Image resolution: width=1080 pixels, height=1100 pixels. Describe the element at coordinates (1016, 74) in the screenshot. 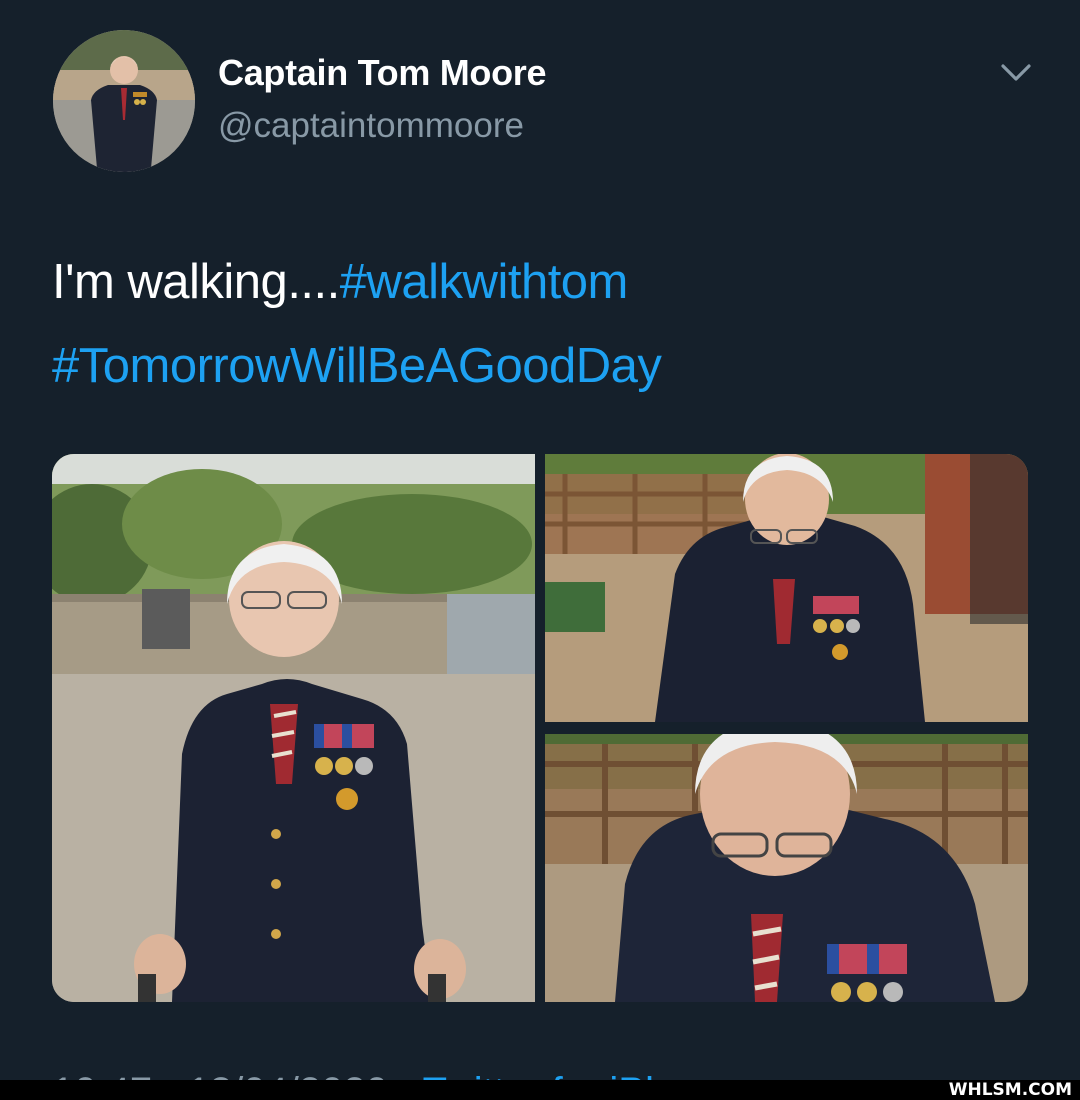

I see `chevron-down-icon` at that location.